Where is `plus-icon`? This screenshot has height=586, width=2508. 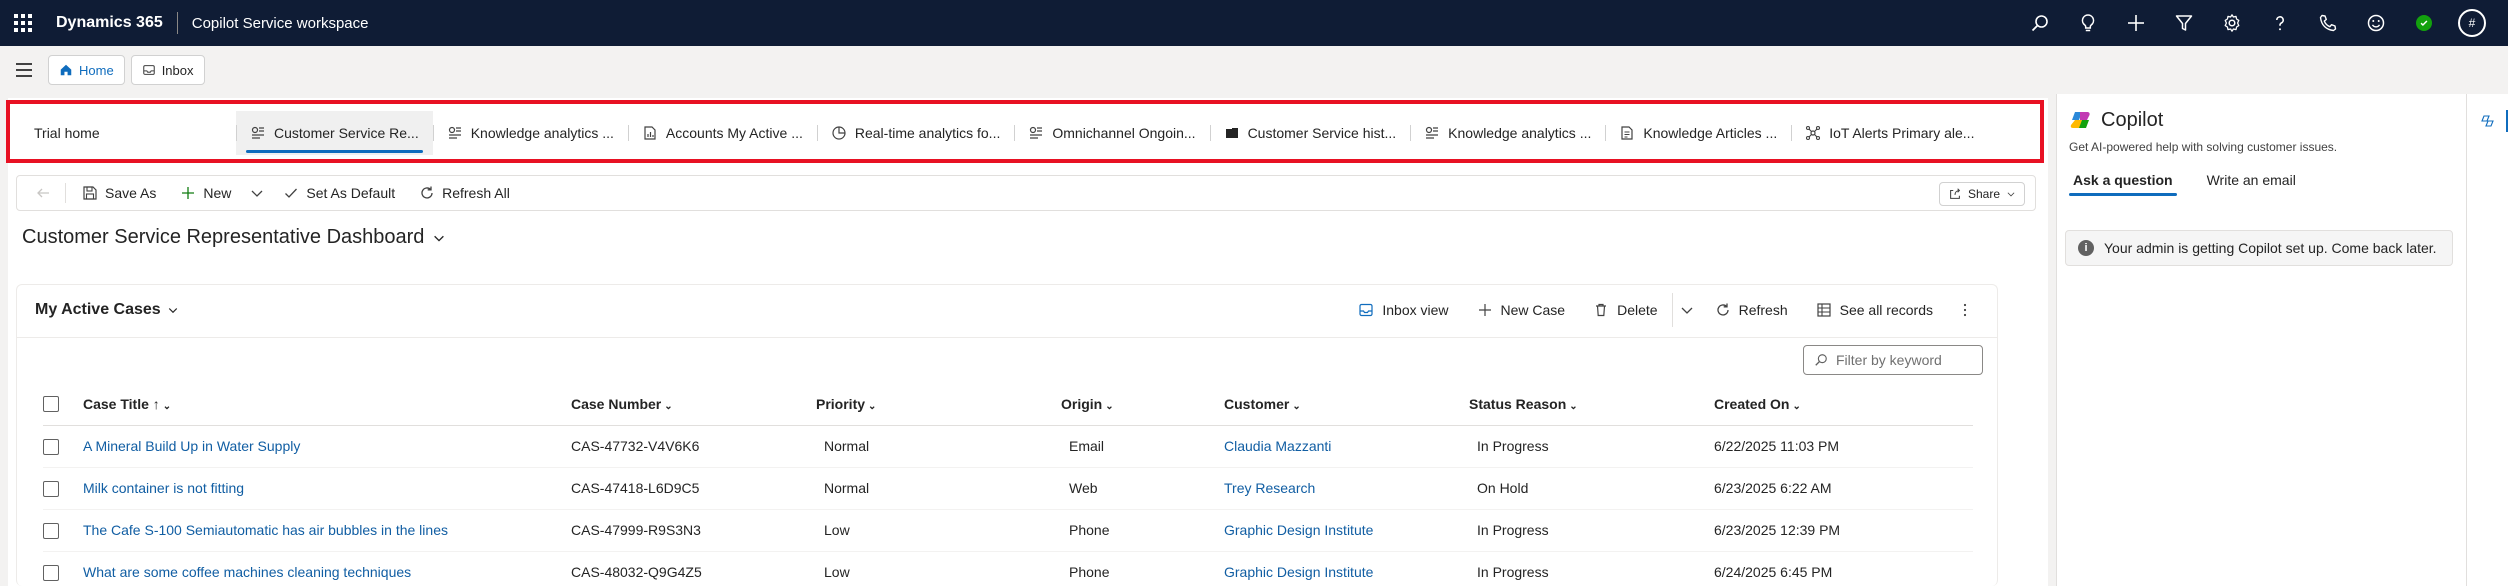 plus-icon is located at coordinates (2136, 23).